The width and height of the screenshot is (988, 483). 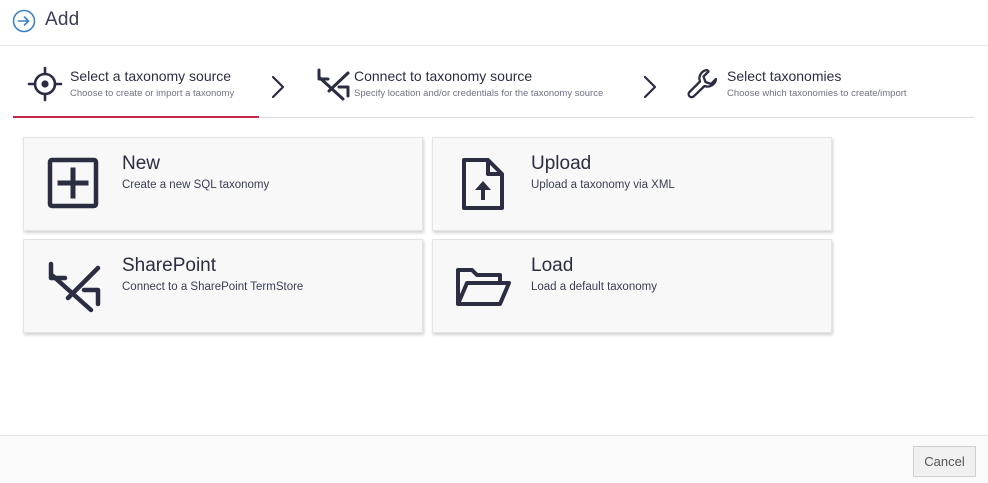 I want to click on folder-open-icon, so click(x=483, y=287).